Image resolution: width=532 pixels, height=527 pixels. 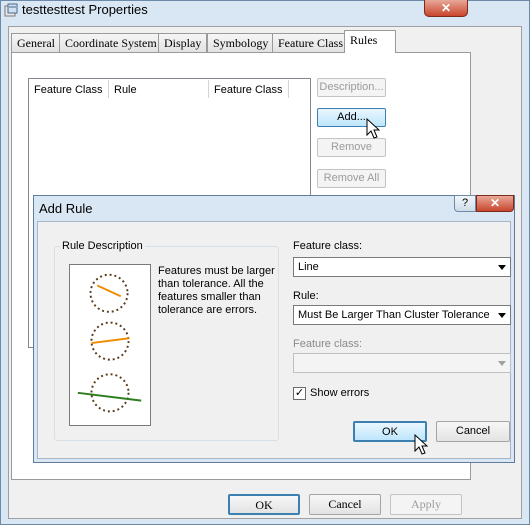 What do you see at coordinates (426, 504) in the screenshot?
I see `properties-apply-button: Apply` at bounding box center [426, 504].